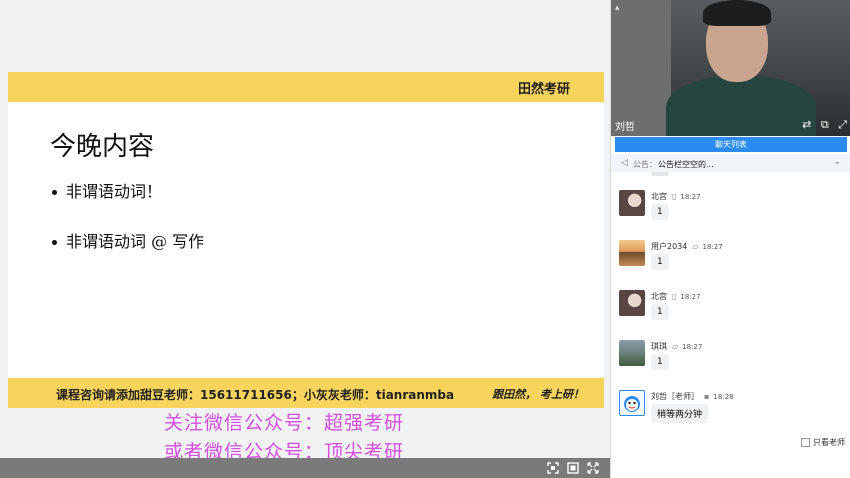  I want to click on only-teacher-checkbox: 只看老师, so click(823, 442).